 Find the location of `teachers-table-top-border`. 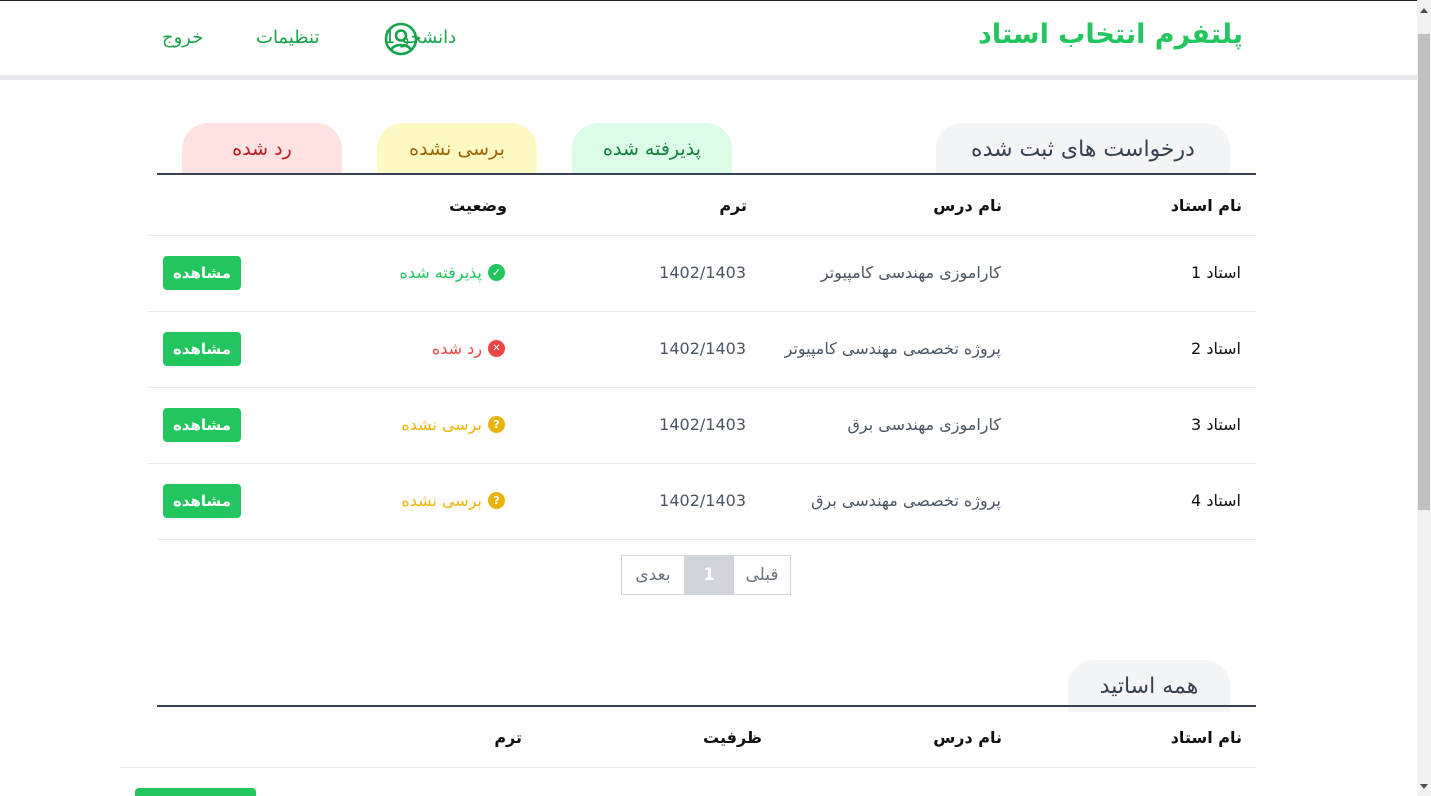

teachers-table-top-border is located at coordinates (706, 706).